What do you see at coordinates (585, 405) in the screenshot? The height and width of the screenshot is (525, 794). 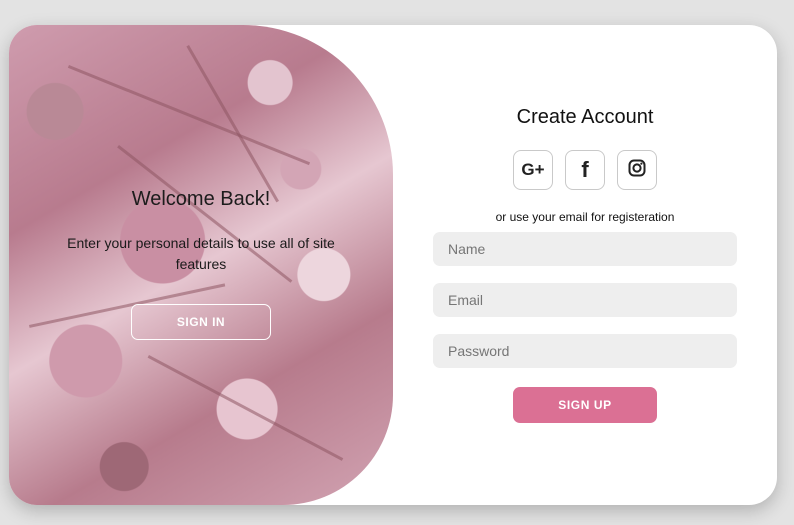 I see `sign-up-button: SIGN UP` at bounding box center [585, 405].